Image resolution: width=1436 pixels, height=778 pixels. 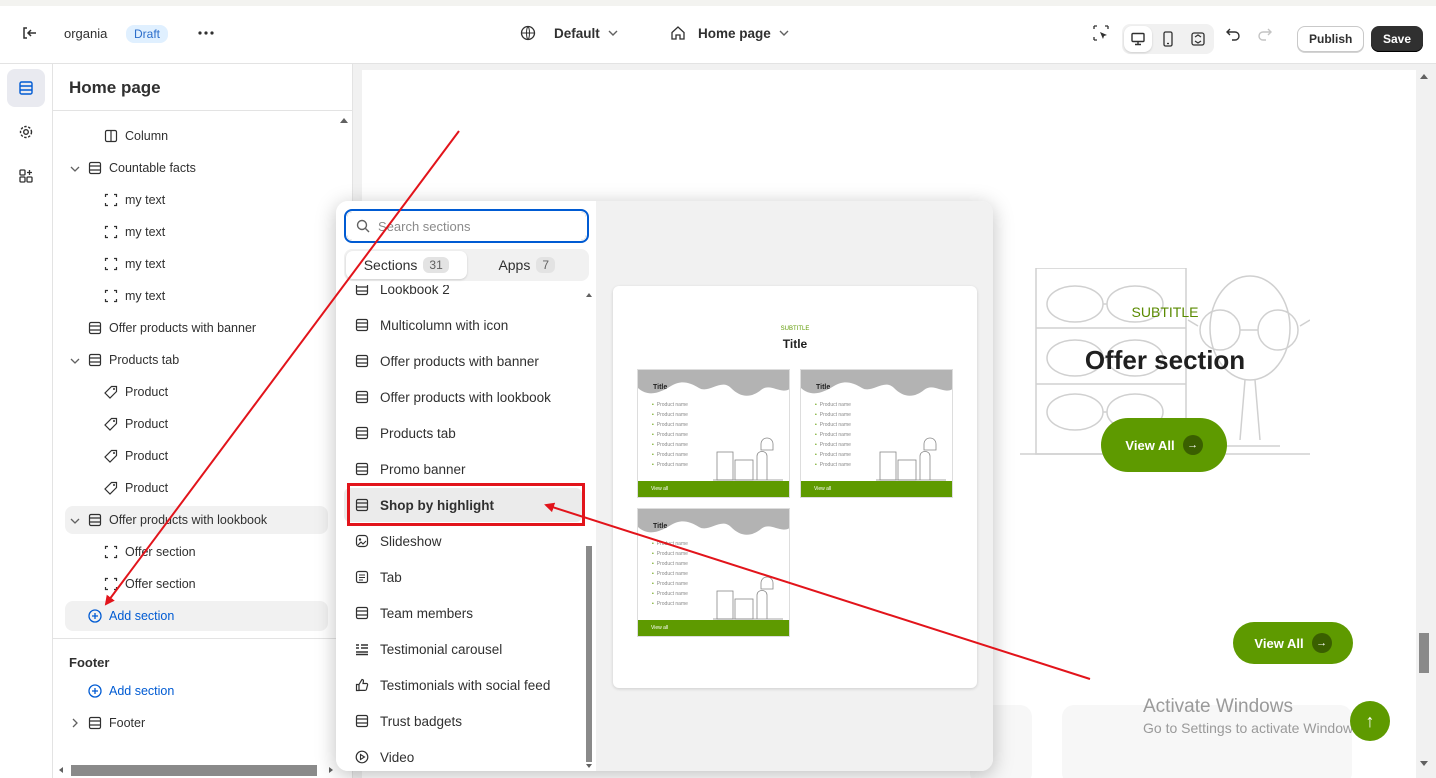 What do you see at coordinates (876, 489) in the screenshot?
I see `card-footer: View all` at bounding box center [876, 489].